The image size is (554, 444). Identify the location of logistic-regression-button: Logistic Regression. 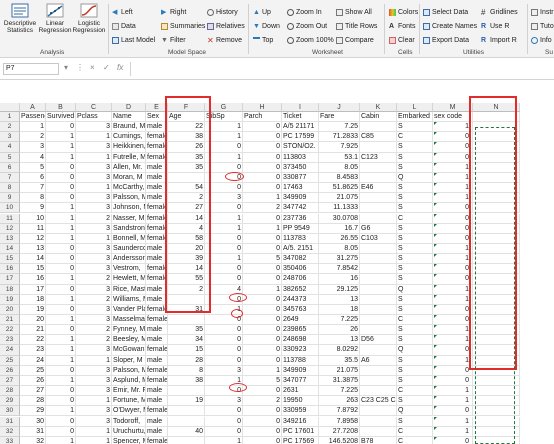
(89, 18).